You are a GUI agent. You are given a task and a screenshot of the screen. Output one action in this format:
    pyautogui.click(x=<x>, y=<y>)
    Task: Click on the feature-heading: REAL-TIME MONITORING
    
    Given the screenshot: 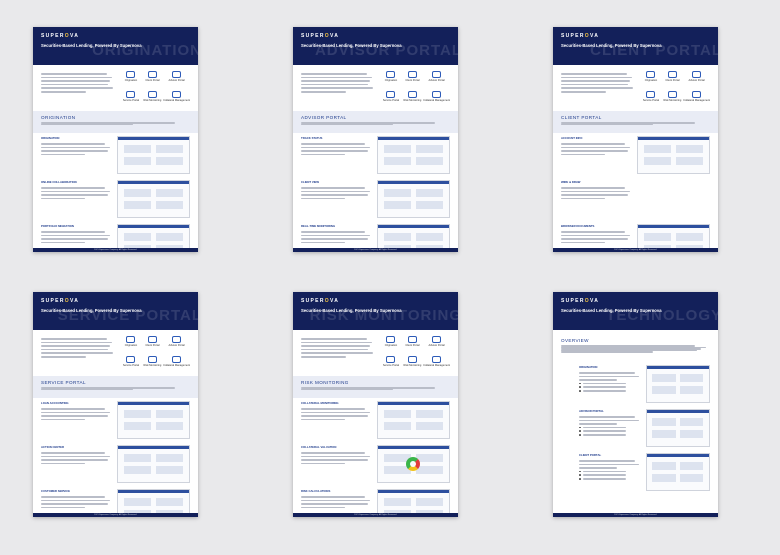 What is the action you would take?
    pyautogui.click(x=318, y=226)
    